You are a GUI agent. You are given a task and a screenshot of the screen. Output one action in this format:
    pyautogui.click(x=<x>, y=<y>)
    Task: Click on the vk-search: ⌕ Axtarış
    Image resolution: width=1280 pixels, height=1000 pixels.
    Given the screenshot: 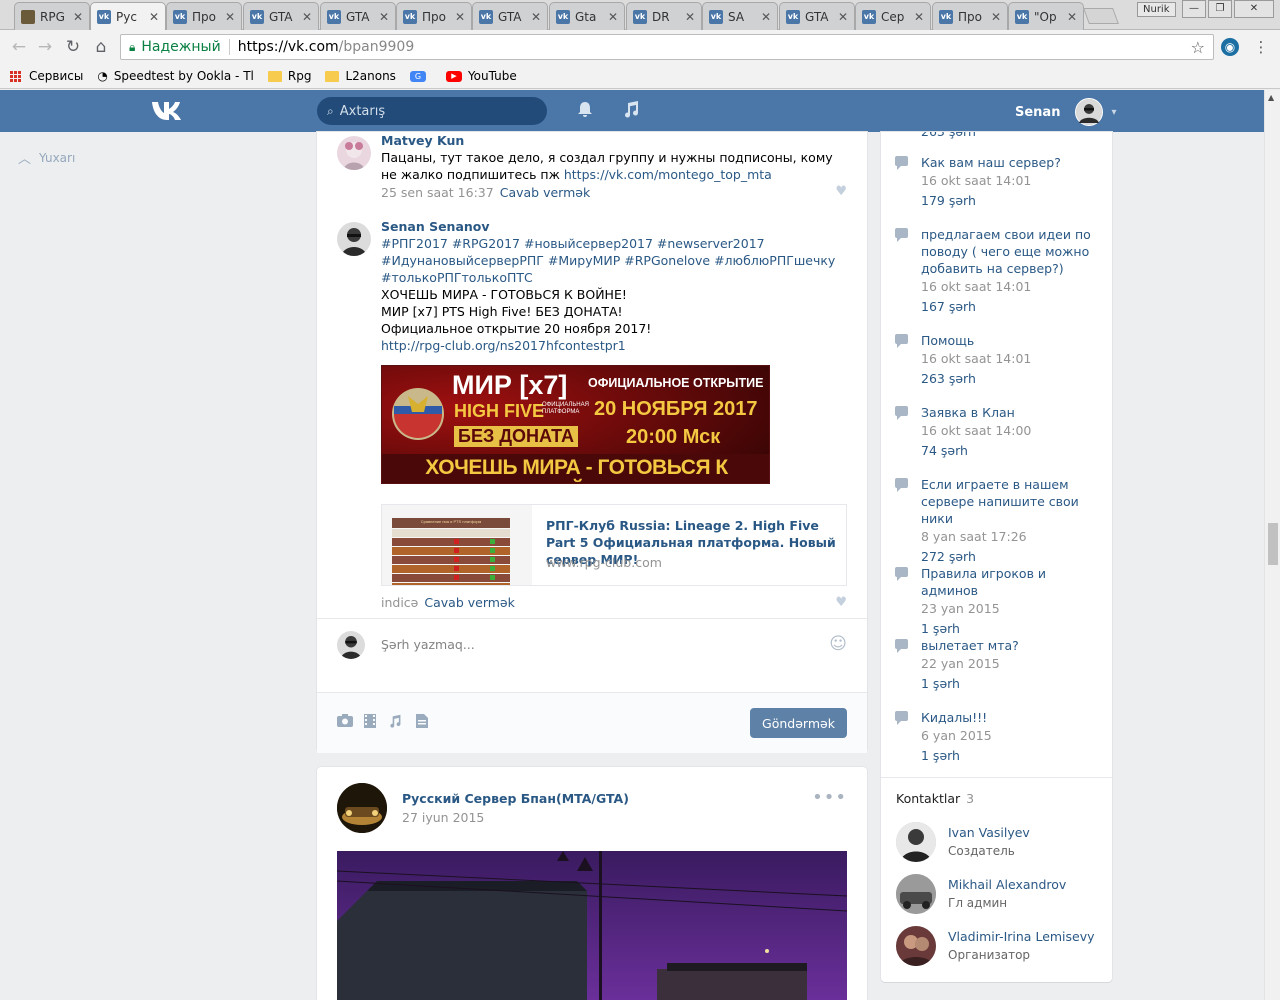 What is the action you would take?
    pyautogui.click(x=432, y=111)
    